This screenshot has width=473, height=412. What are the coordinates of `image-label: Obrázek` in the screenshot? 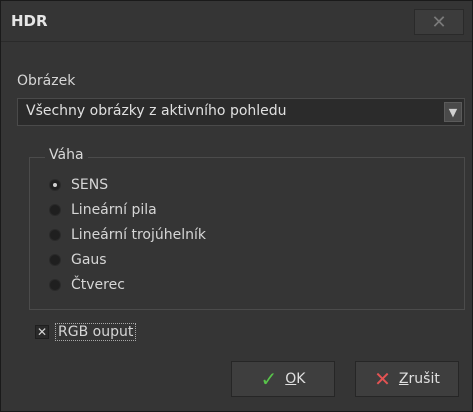 It's located at (46, 81).